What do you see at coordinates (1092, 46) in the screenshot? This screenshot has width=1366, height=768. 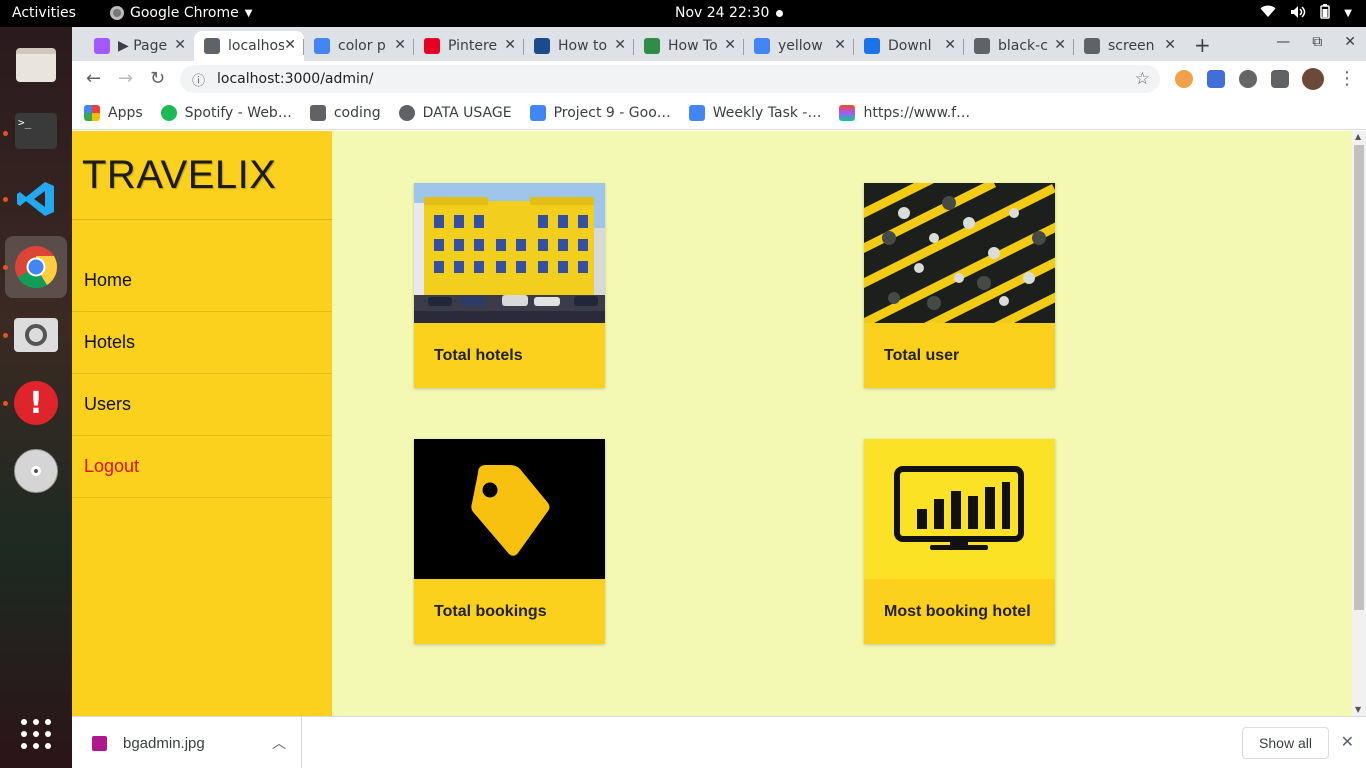 I see `globe-icon` at bounding box center [1092, 46].